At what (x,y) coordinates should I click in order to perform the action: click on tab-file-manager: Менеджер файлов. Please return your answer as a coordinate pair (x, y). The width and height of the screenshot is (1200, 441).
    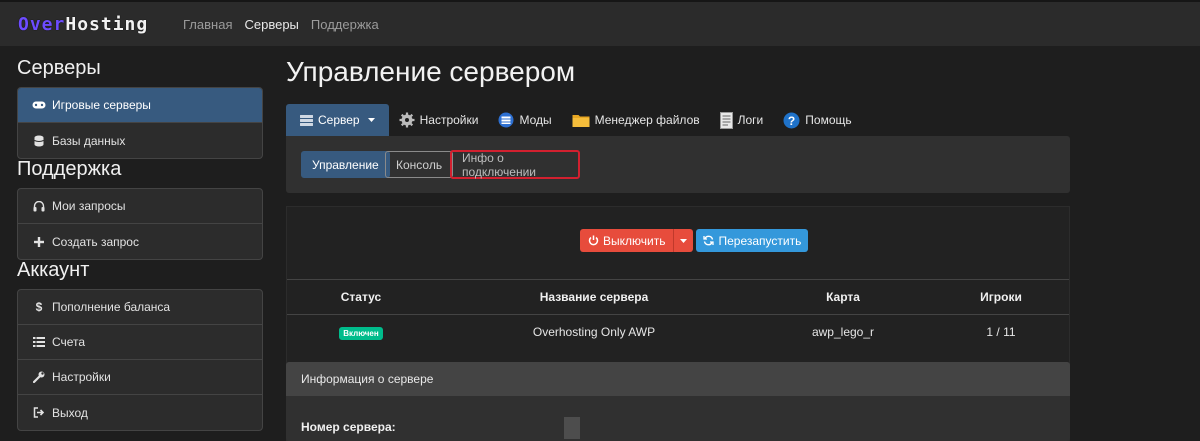
    Looking at the image, I should click on (636, 120).